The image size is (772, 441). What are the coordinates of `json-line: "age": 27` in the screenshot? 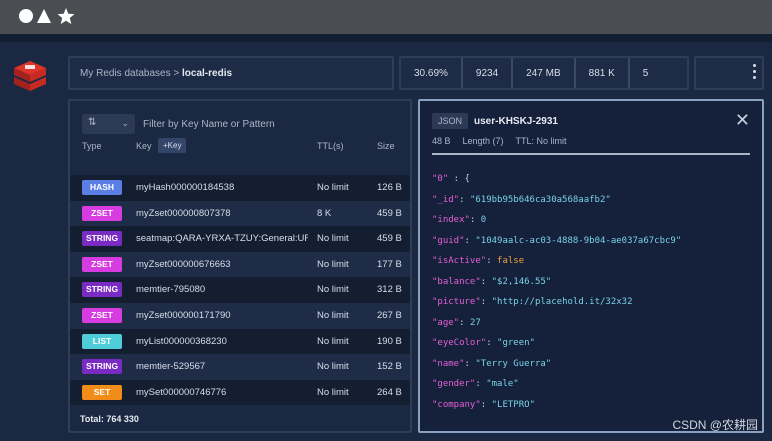 It's located at (556, 328).